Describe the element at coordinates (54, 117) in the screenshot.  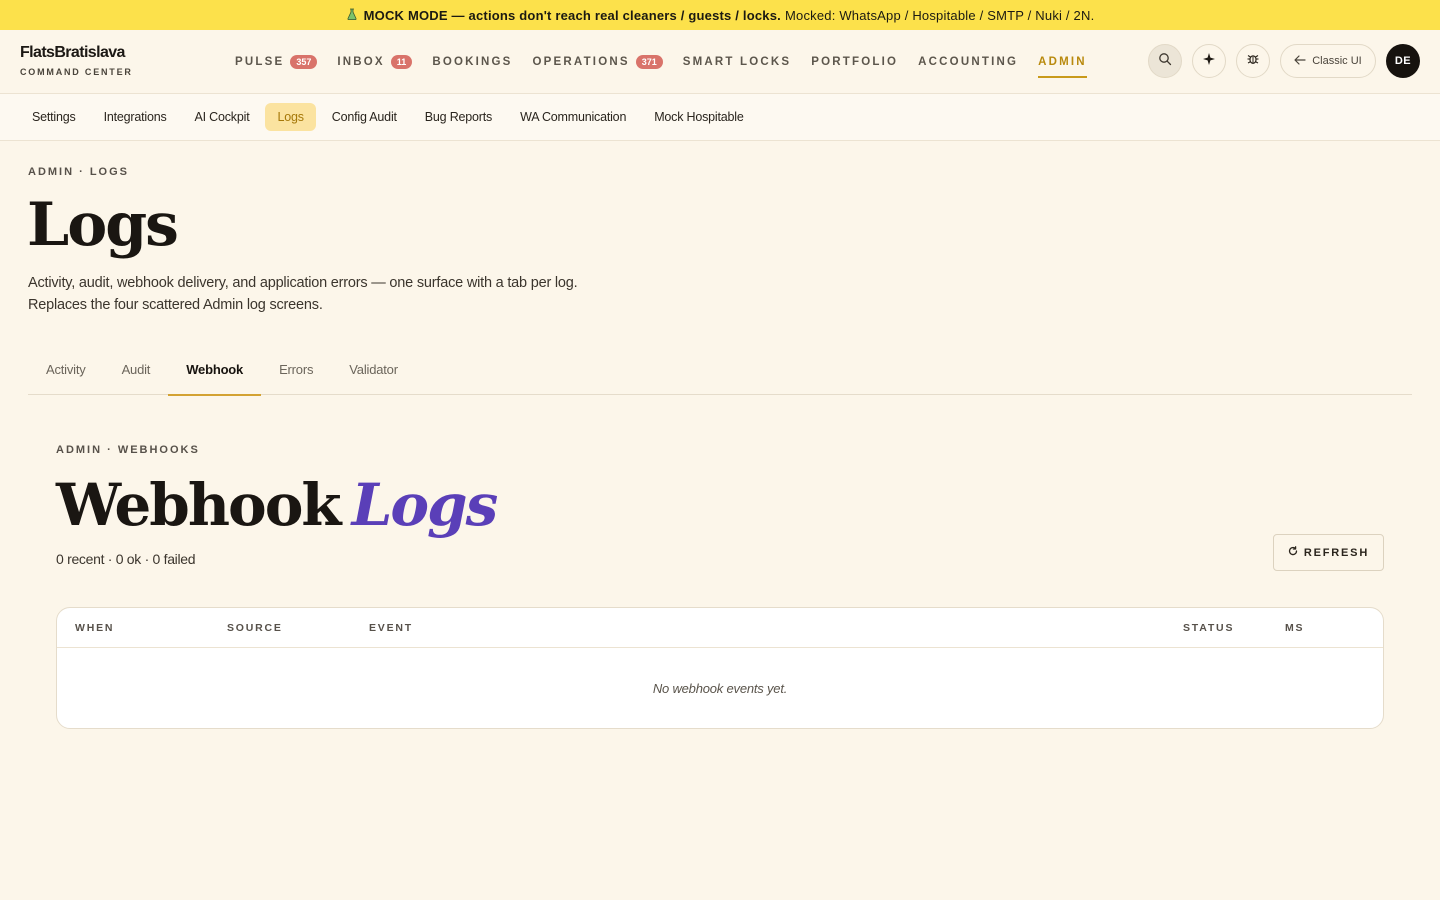
I see `subnav-item-settings: Settings` at that location.